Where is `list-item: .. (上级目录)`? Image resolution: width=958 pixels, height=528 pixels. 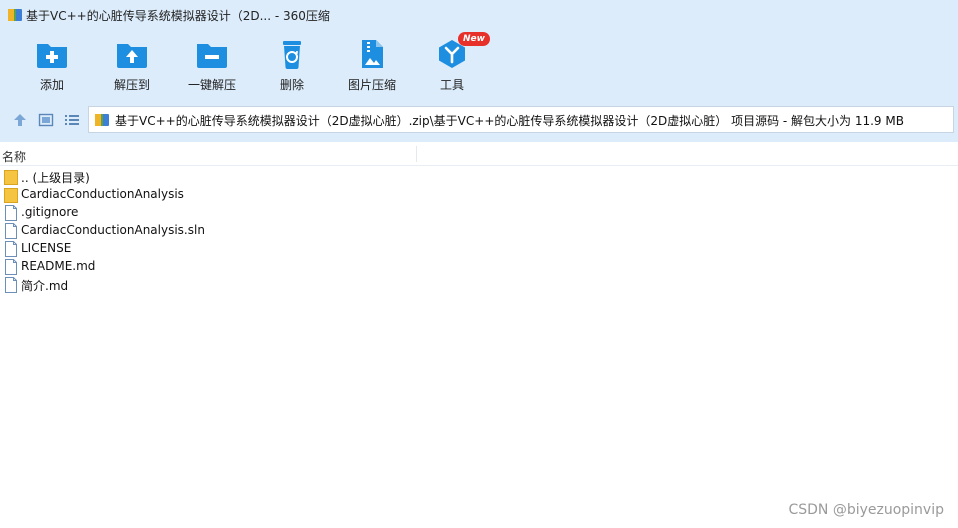 list-item: .. (上级目录) is located at coordinates (479, 177).